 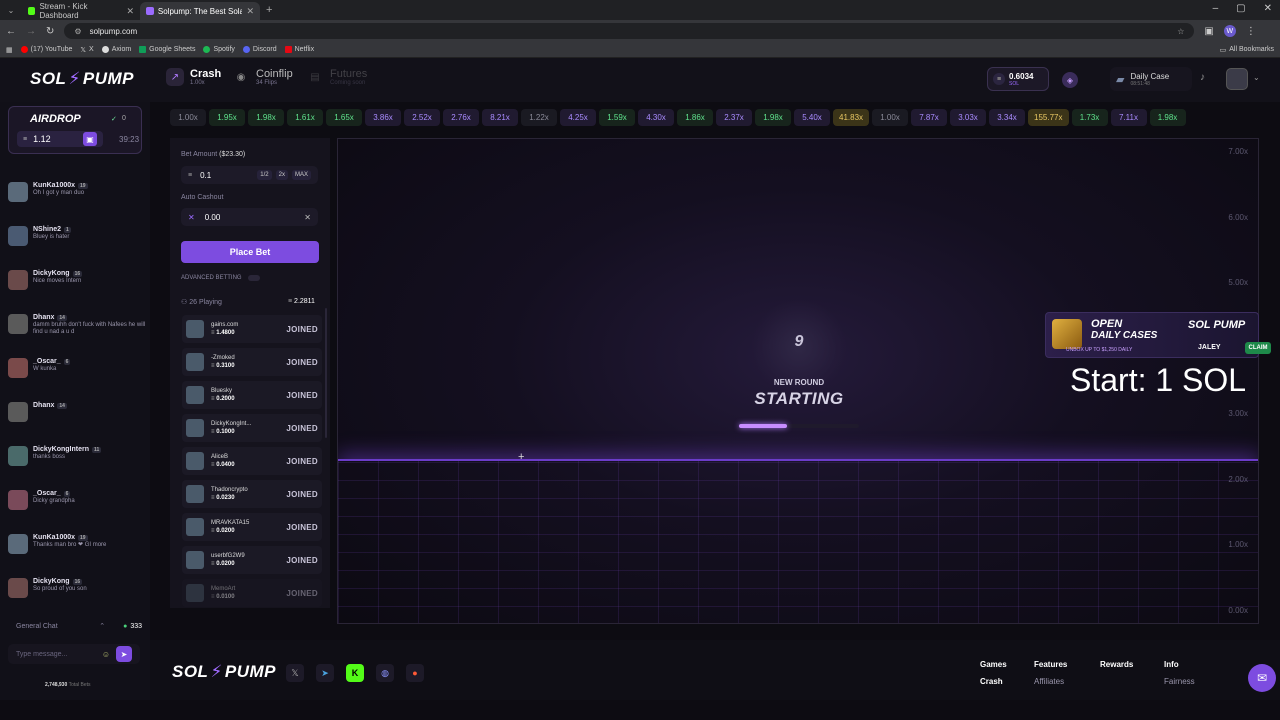 What do you see at coordinates (223, 589) in the screenshot?
I see `player-name: MemoArt` at bounding box center [223, 589].